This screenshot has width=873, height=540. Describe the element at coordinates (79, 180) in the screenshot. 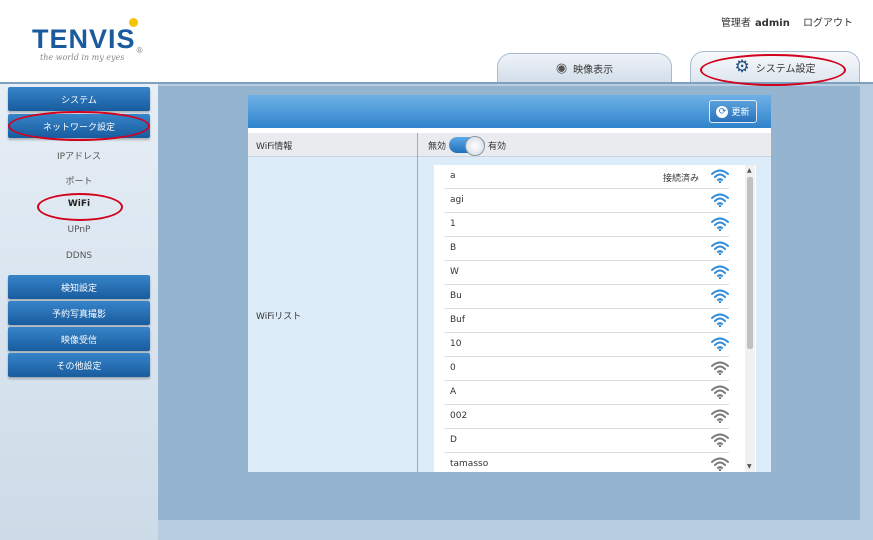

I see `sidebar-sub-port: ポート` at that location.